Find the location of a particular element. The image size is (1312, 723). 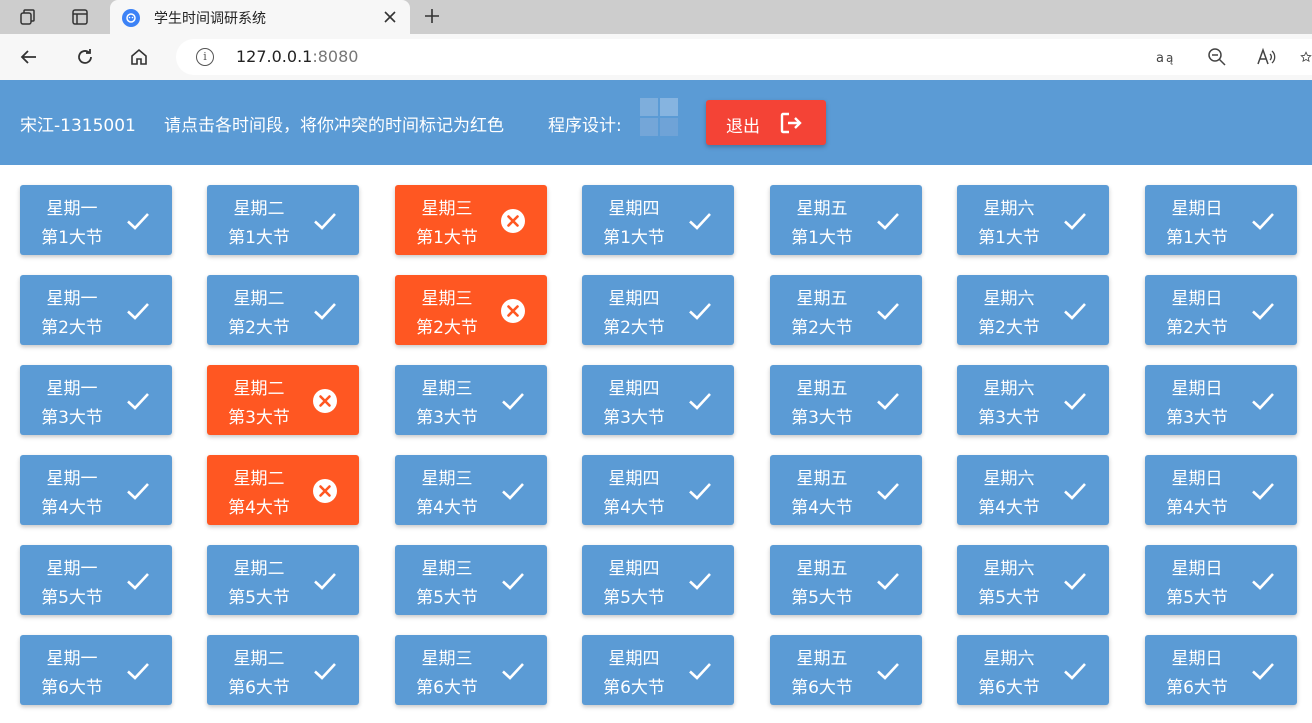

time-slot-button: 星期一 第2大节 is located at coordinates (96, 310).